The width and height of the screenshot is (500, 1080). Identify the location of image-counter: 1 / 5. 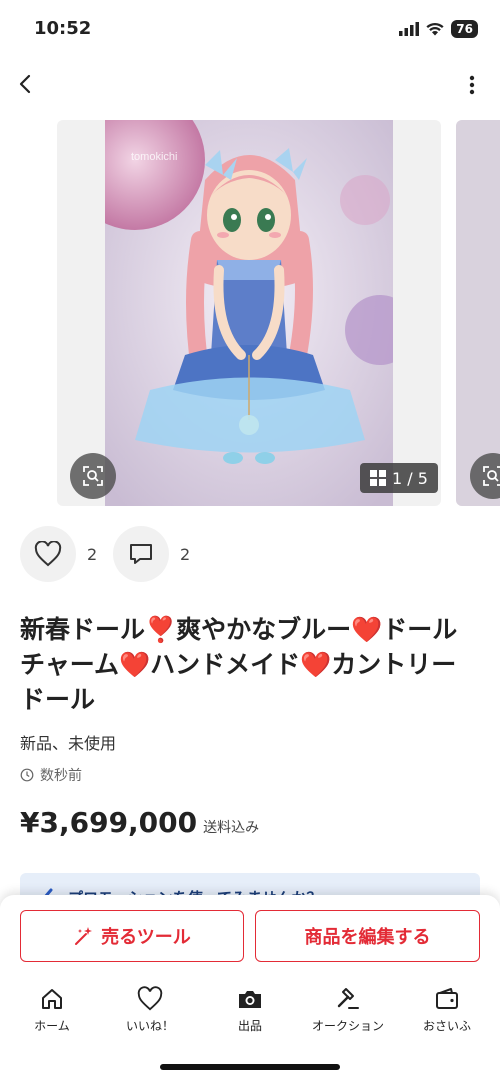
(399, 478).